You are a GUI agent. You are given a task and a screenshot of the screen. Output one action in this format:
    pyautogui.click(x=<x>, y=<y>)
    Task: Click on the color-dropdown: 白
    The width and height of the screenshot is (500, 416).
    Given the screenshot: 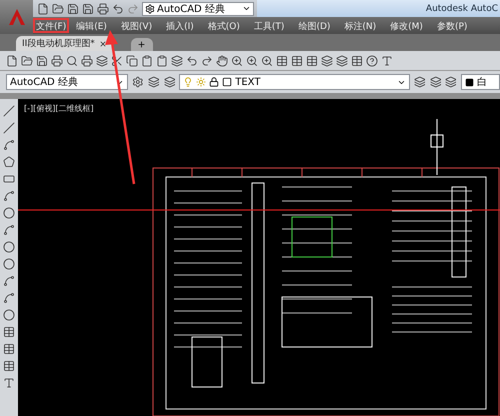 What is the action you would take?
    pyautogui.click(x=480, y=82)
    